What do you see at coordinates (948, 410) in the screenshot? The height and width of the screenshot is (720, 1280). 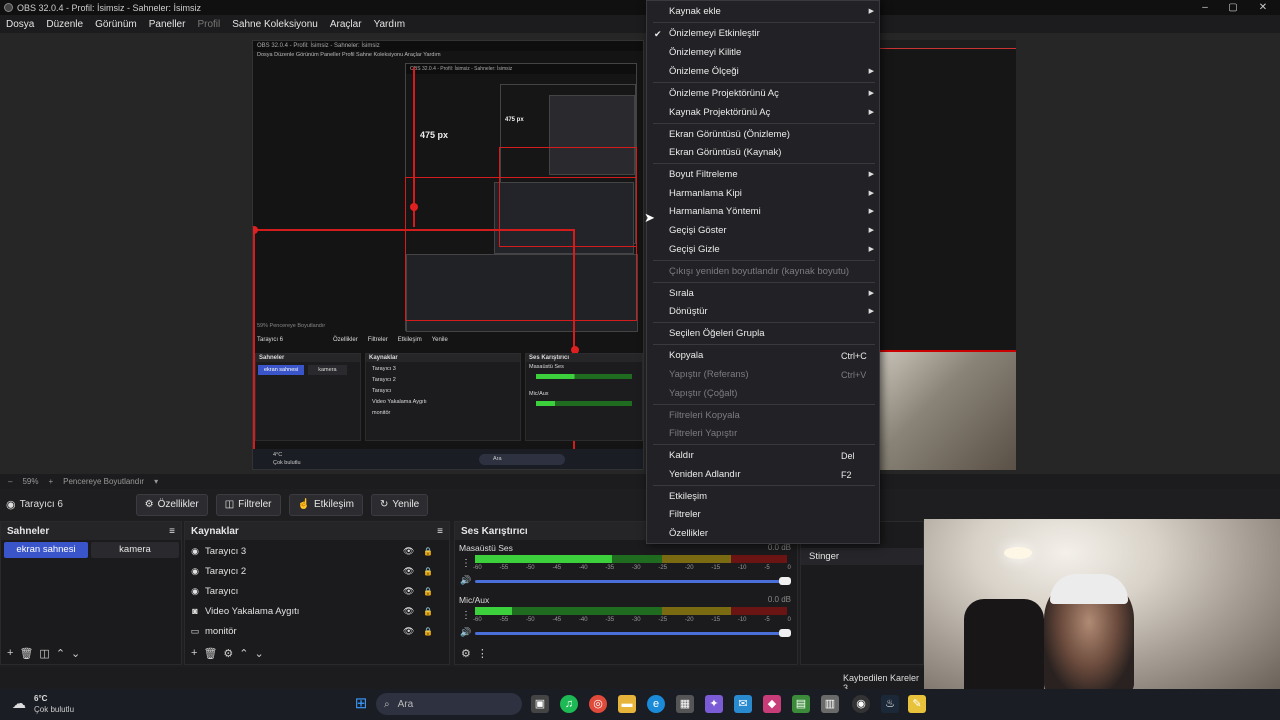 I see `webcam-source-preview` at bounding box center [948, 410].